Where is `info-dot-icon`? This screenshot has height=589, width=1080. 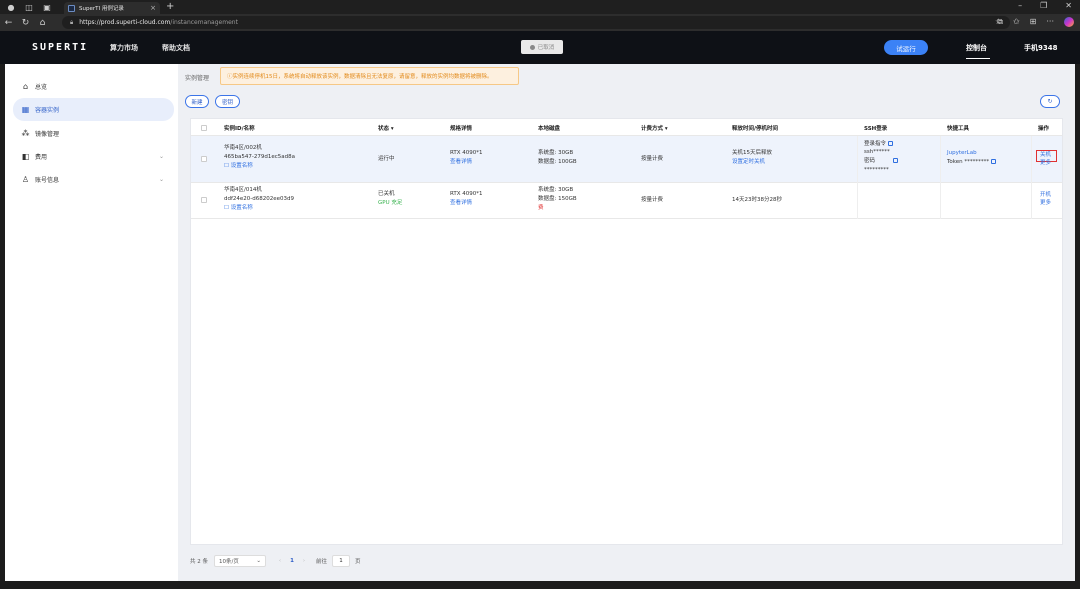
info-dot-icon is located at coordinates (532, 47).